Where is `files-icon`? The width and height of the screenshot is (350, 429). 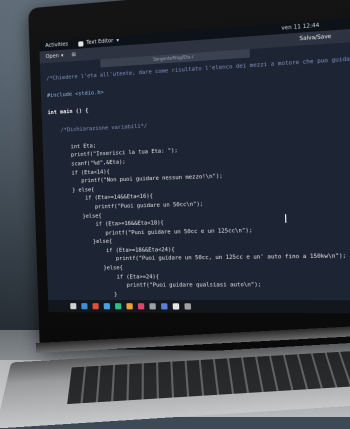
files-icon is located at coordinates (84, 306).